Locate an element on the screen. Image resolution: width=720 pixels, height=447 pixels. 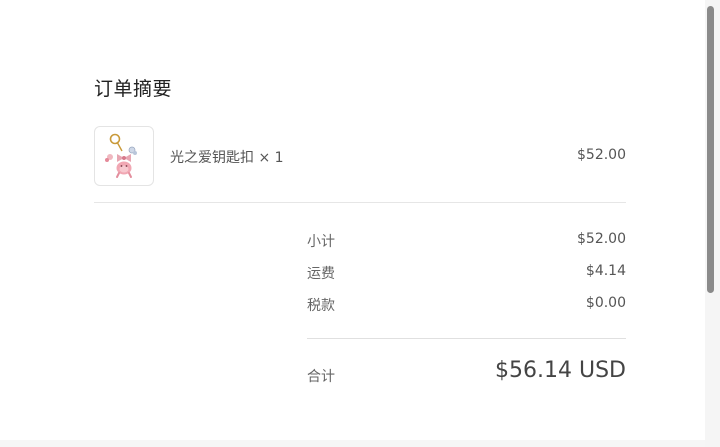
total-value: $56.14 USD is located at coordinates (560, 370).